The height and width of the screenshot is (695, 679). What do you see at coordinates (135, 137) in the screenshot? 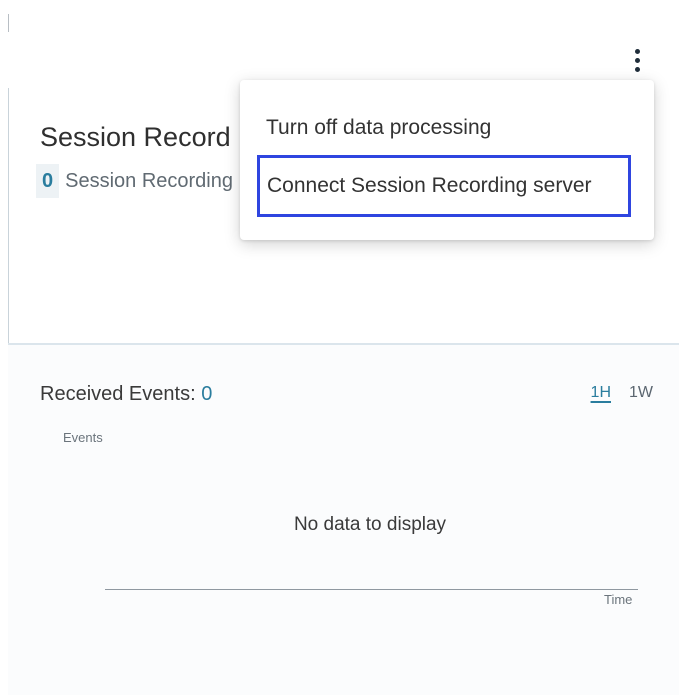
I see `card-title: Session Record` at bounding box center [135, 137].